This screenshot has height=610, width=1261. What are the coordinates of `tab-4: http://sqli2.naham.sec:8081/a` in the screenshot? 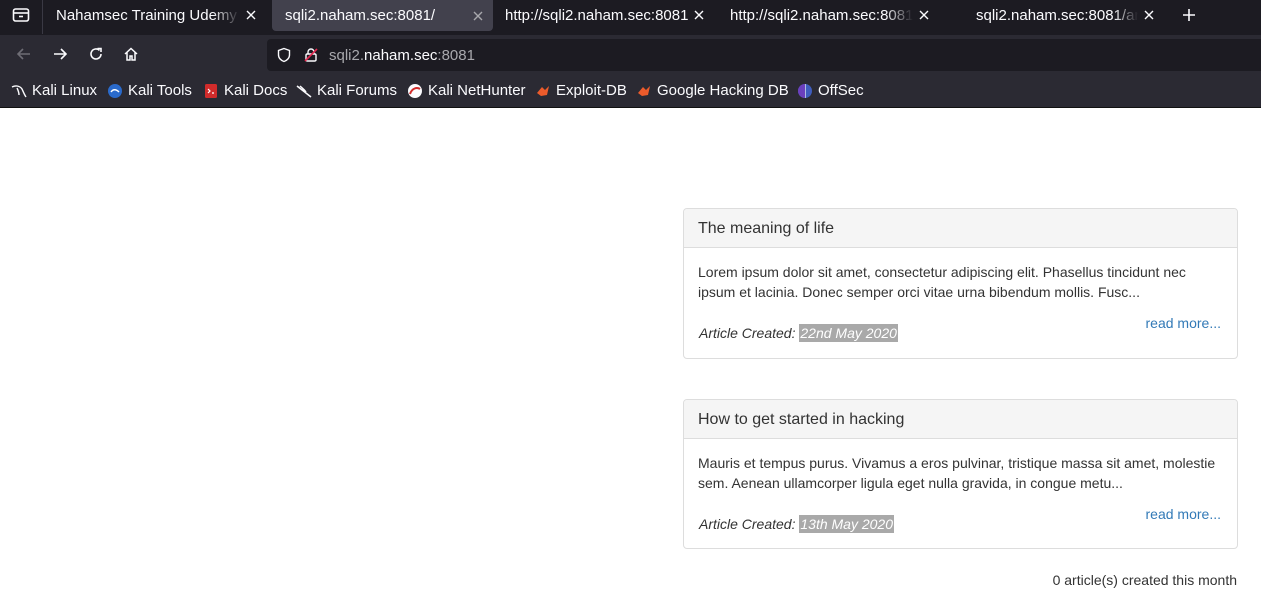 It's located at (828, 15).